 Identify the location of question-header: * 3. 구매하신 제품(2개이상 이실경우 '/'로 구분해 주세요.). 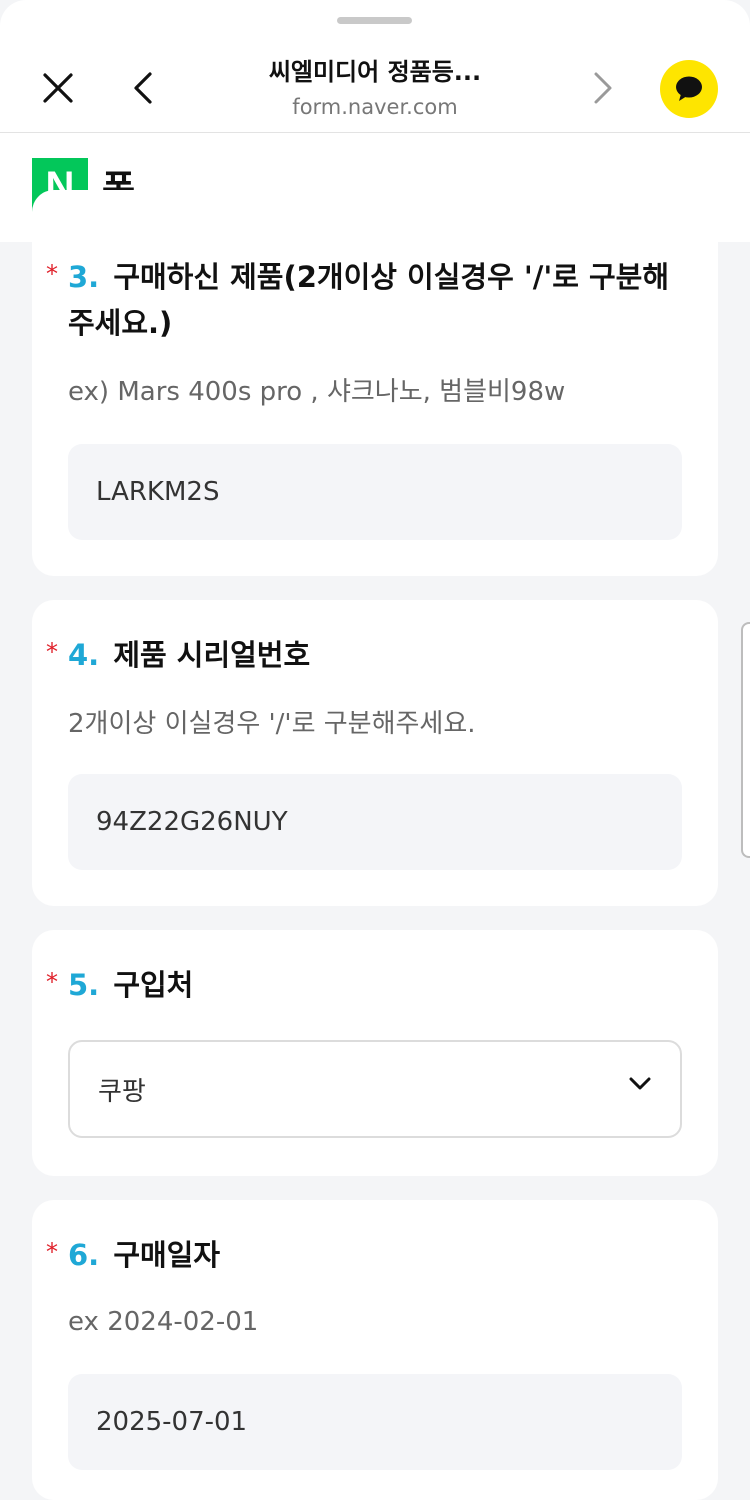
(366, 300).